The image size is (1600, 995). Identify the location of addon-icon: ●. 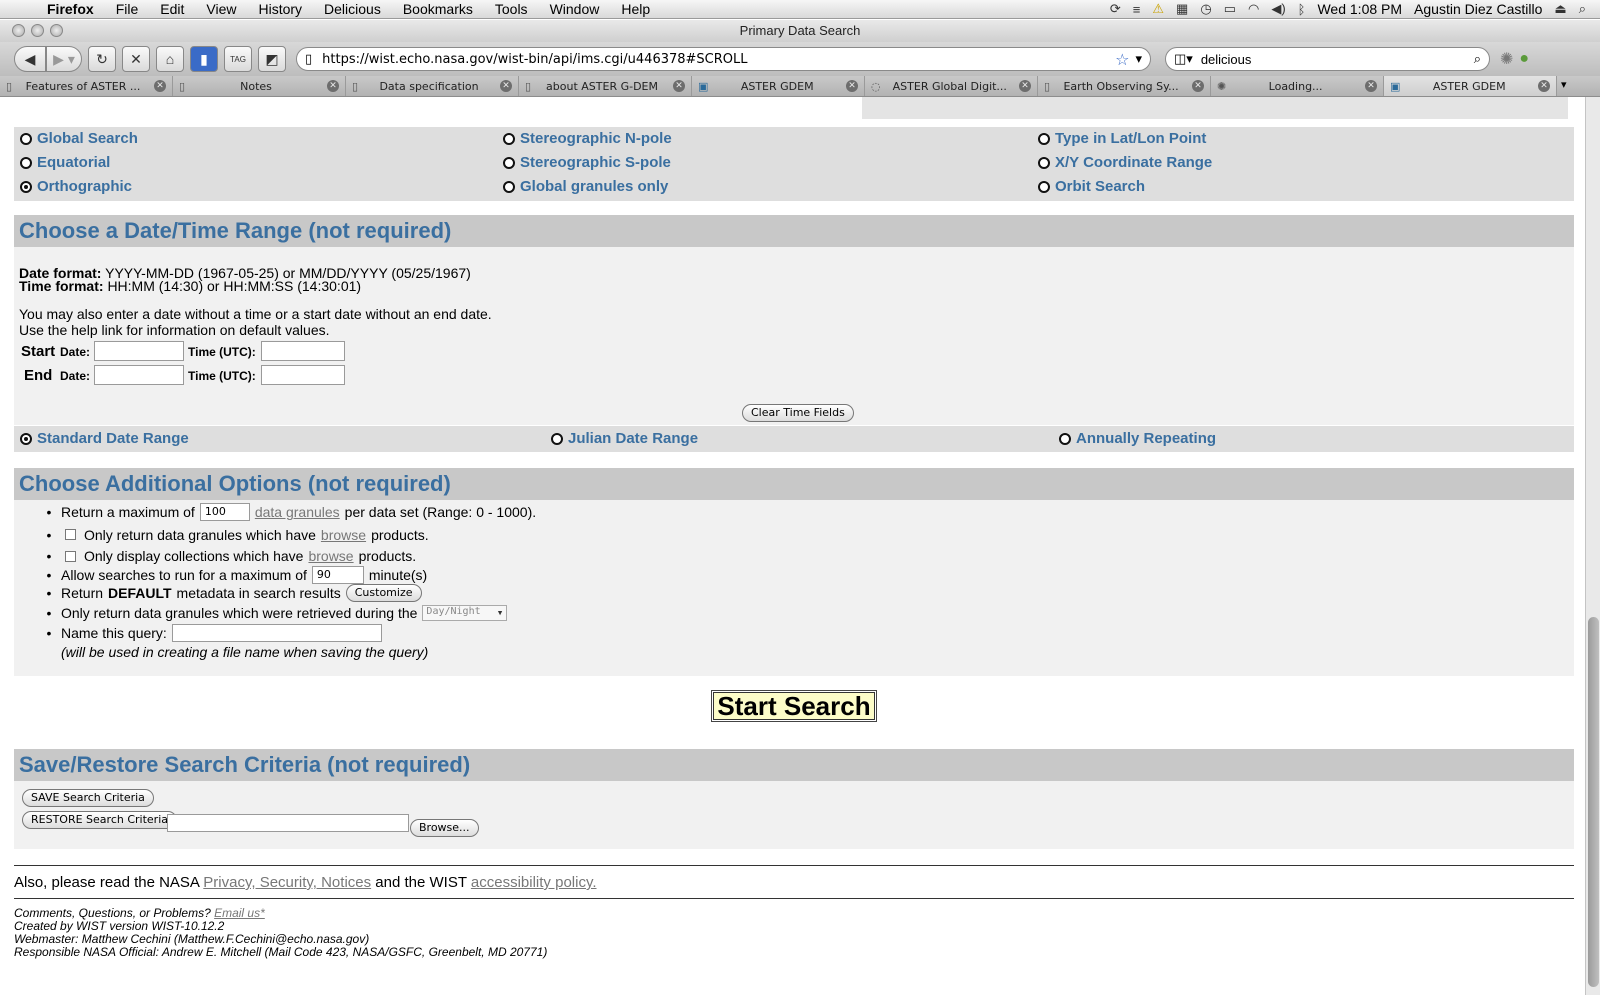
(1524, 59).